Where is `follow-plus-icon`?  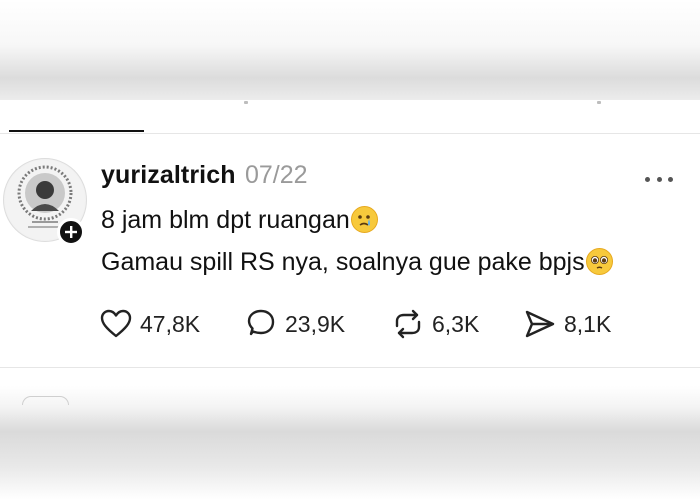
follow-plus-icon is located at coordinates (71, 232).